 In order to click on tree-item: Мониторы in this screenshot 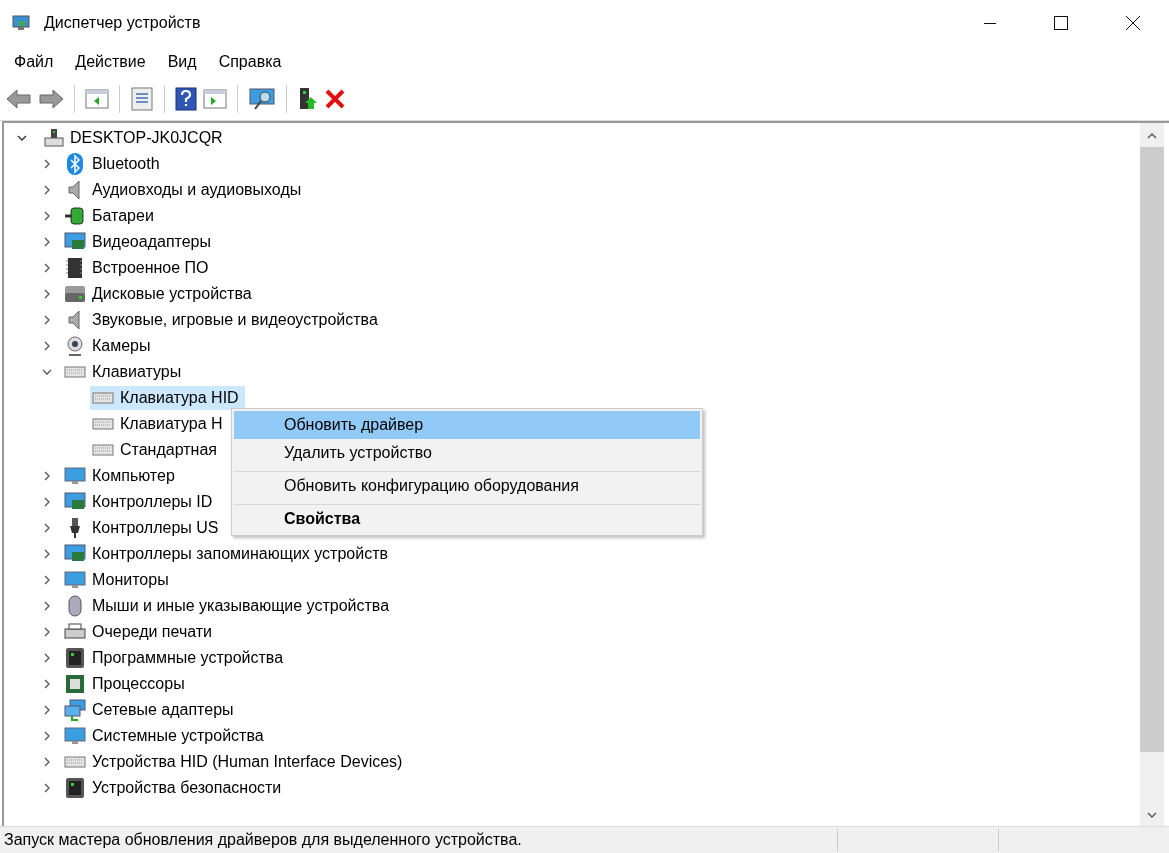, I will do `click(130, 580)`.